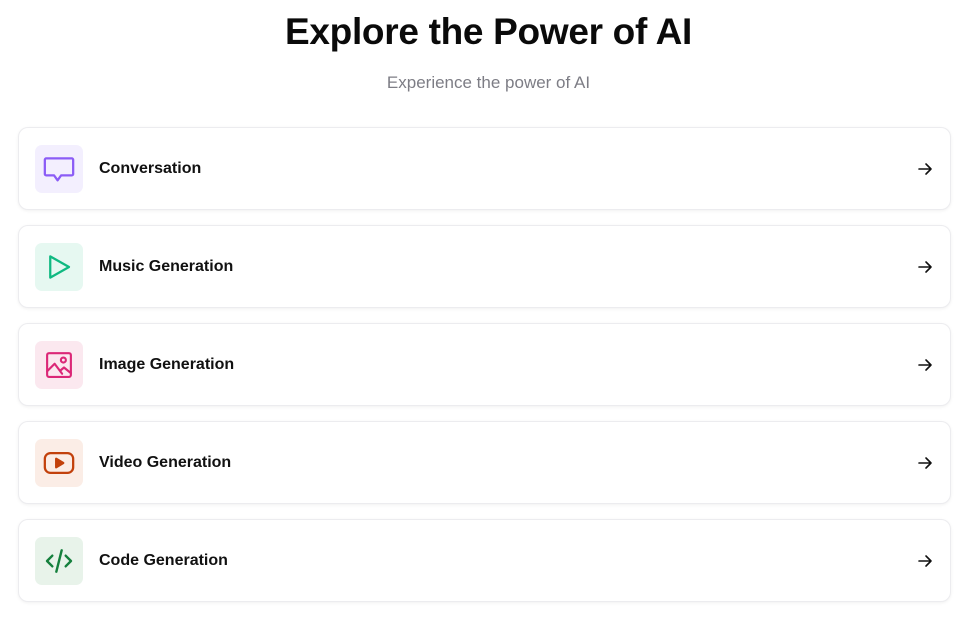 The width and height of the screenshot is (977, 640). I want to click on video-icon, so click(59, 462).